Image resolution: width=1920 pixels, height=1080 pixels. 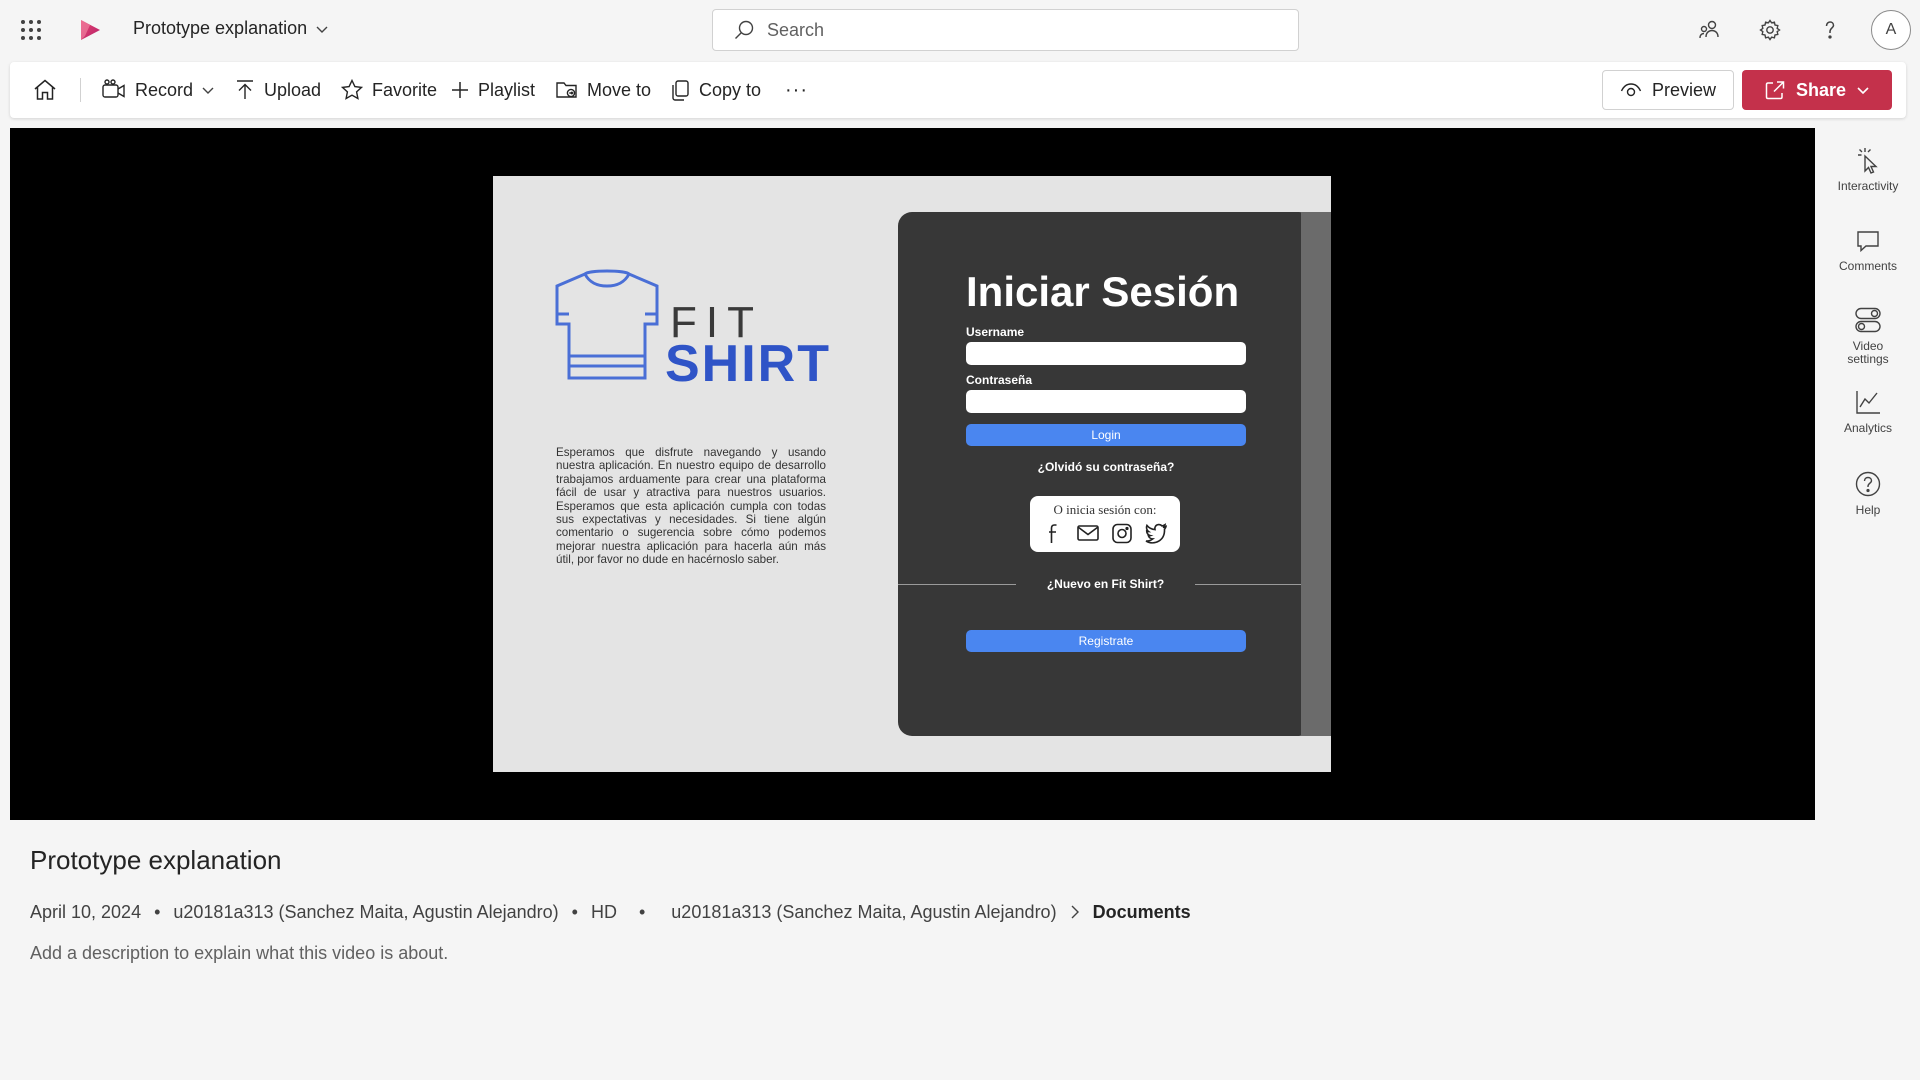 What do you see at coordinates (1106, 401) in the screenshot?
I see `password-field` at bounding box center [1106, 401].